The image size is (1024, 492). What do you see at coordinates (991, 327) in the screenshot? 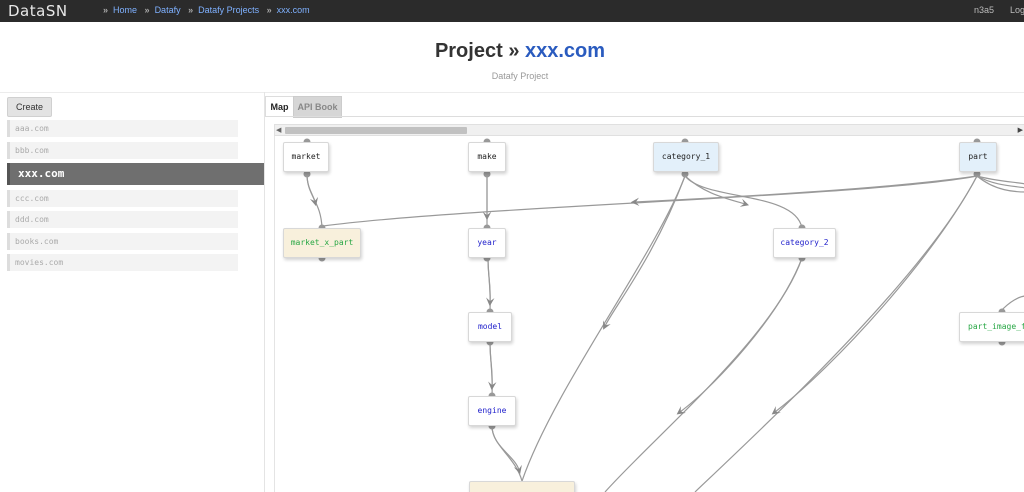
I see `node-part-image-fi: part_image_fi` at bounding box center [991, 327].